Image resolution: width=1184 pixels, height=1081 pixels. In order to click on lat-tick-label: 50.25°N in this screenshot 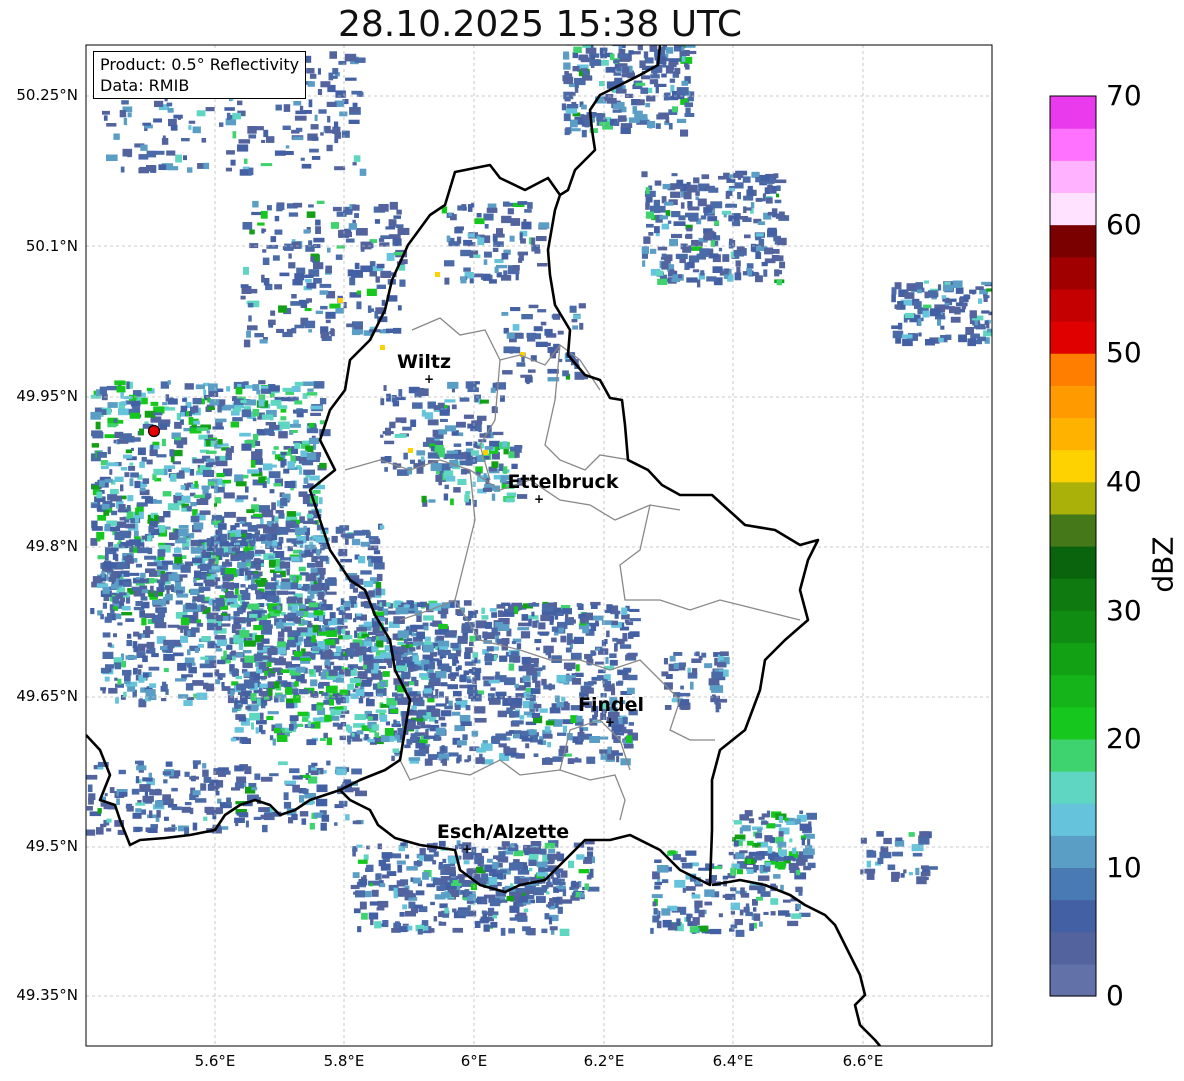, I will do `click(47, 95)`.